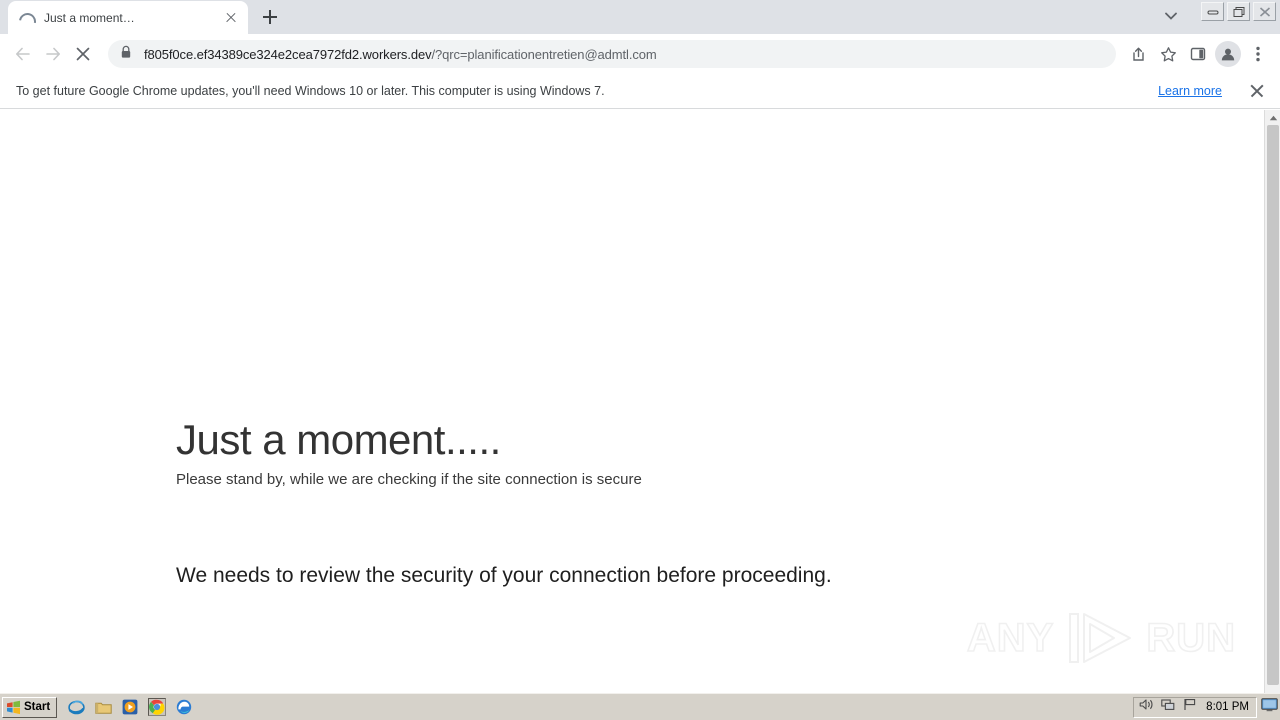 The height and width of the screenshot is (720, 1280). Describe the element at coordinates (13, 707) in the screenshot. I see `windows-logo-icon` at that location.